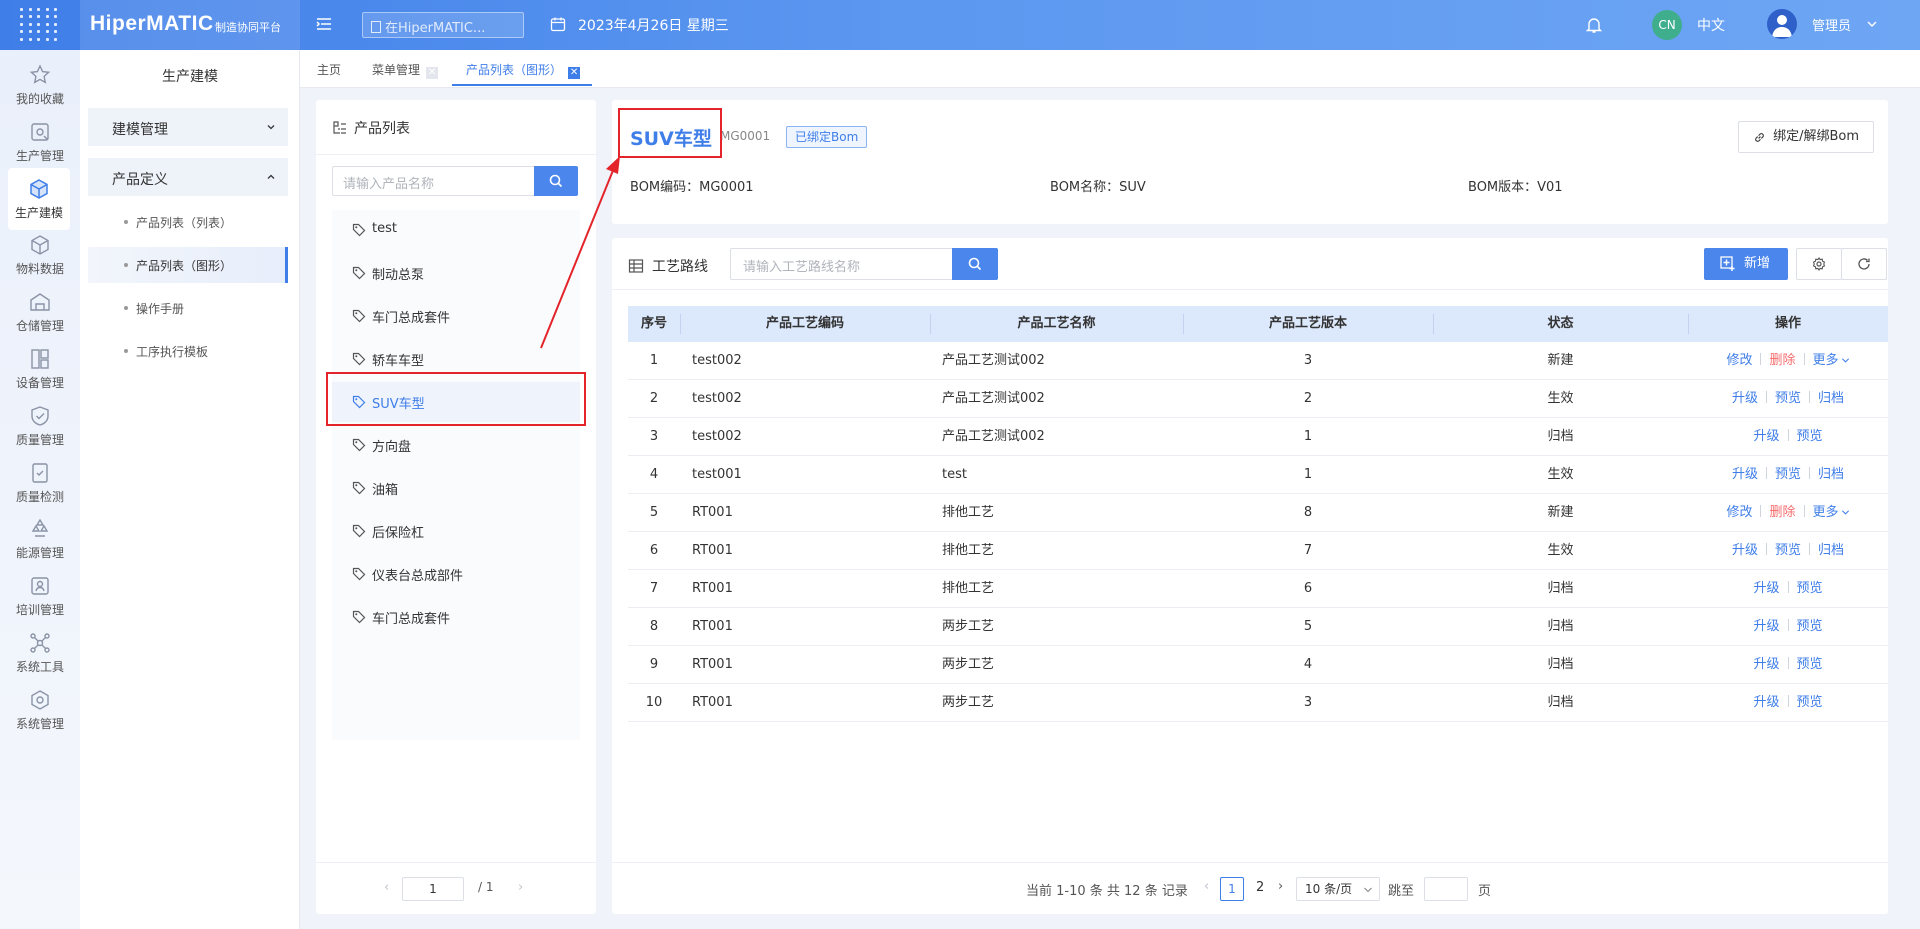 This screenshot has height=929, width=1920. I want to click on add-route-button: 新增, so click(1746, 264).